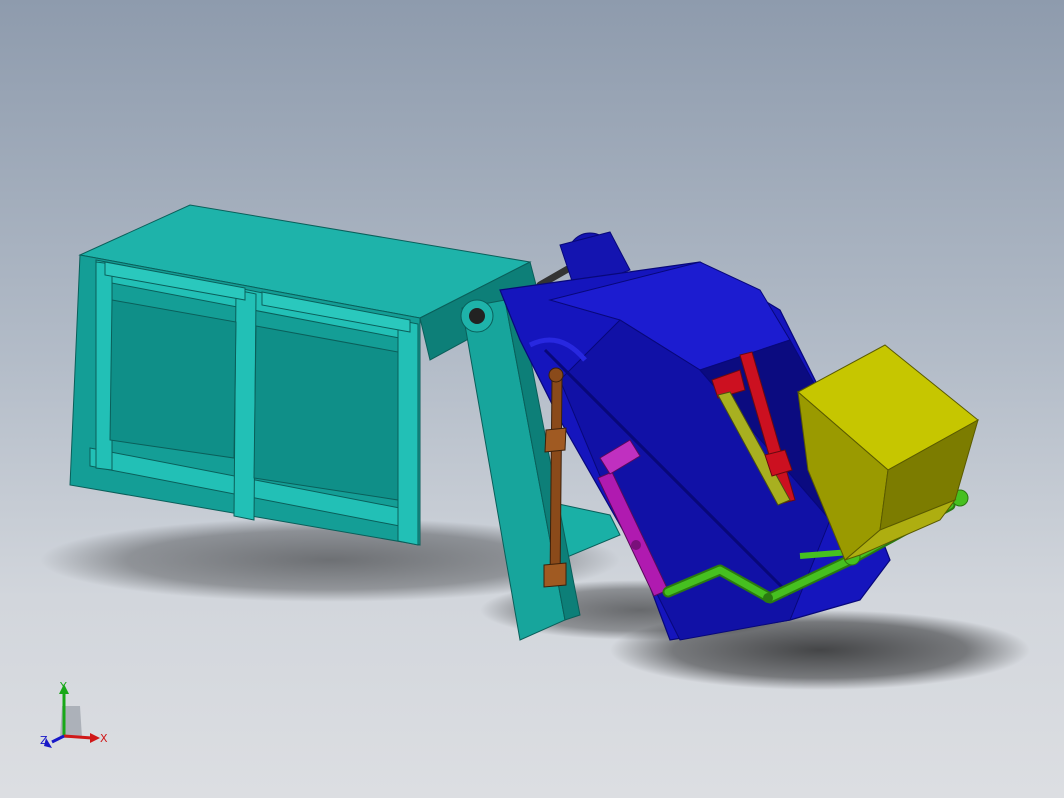 This screenshot has height=798, width=1064. I want to click on z-axis-label: Z, so click(44, 740).